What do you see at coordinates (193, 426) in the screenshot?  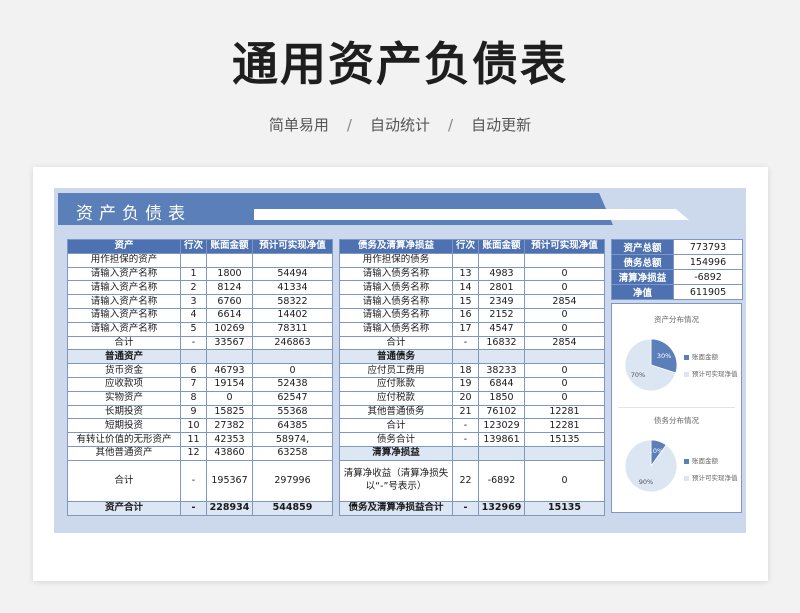 I see `table-cell: 10` at bounding box center [193, 426].